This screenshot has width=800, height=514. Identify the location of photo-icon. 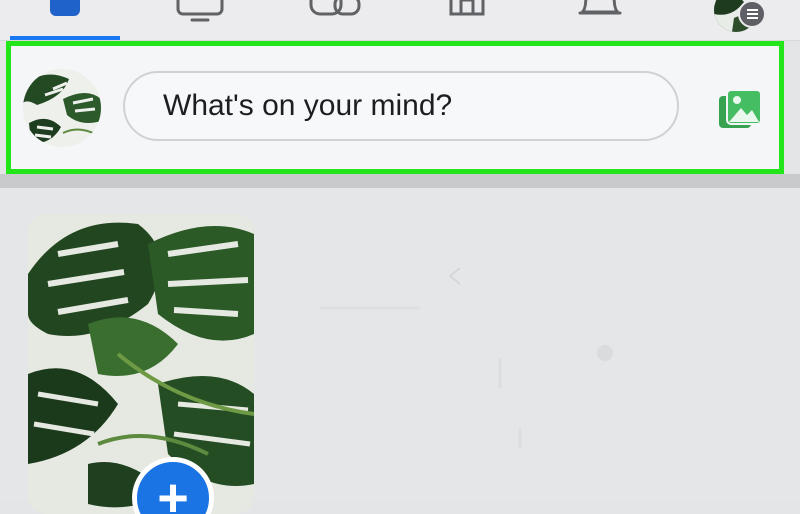
(740, 108).